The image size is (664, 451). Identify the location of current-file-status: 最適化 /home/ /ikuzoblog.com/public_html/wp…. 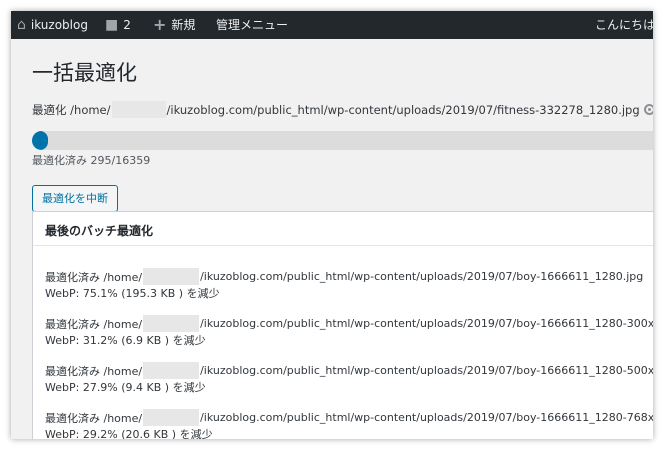
(342, 109).